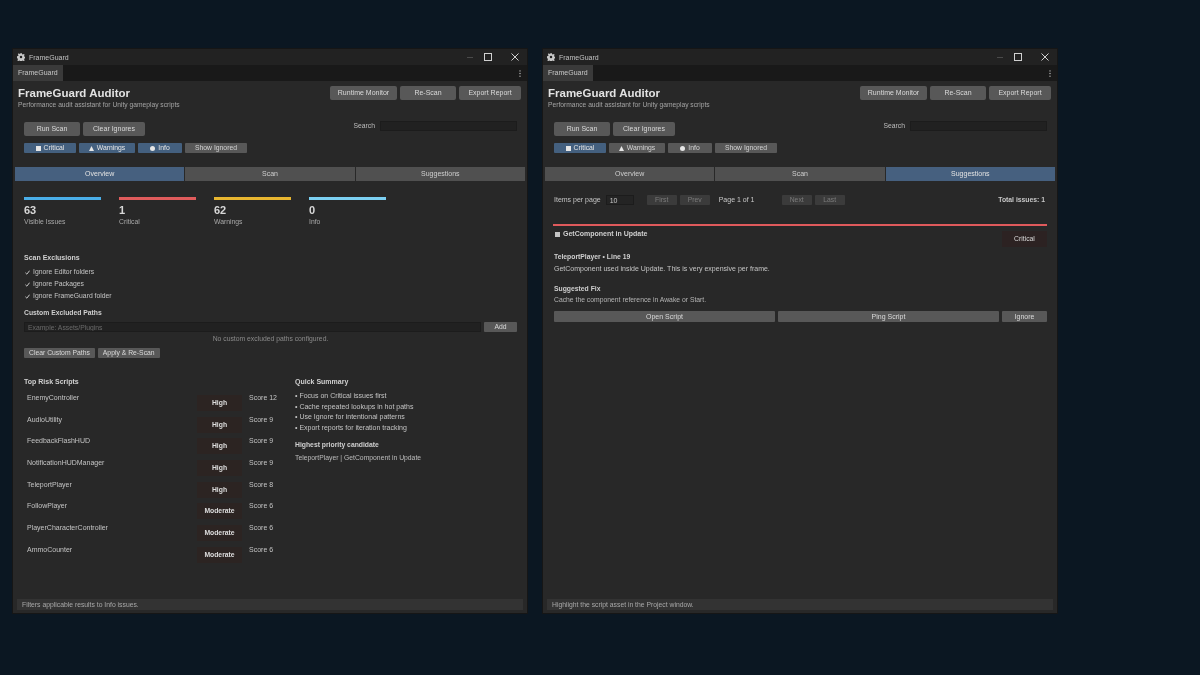  What do you see at coordinates (123, 210) in the screenshot?
I see `stat-value: 1` at bounding box center [123, 210].